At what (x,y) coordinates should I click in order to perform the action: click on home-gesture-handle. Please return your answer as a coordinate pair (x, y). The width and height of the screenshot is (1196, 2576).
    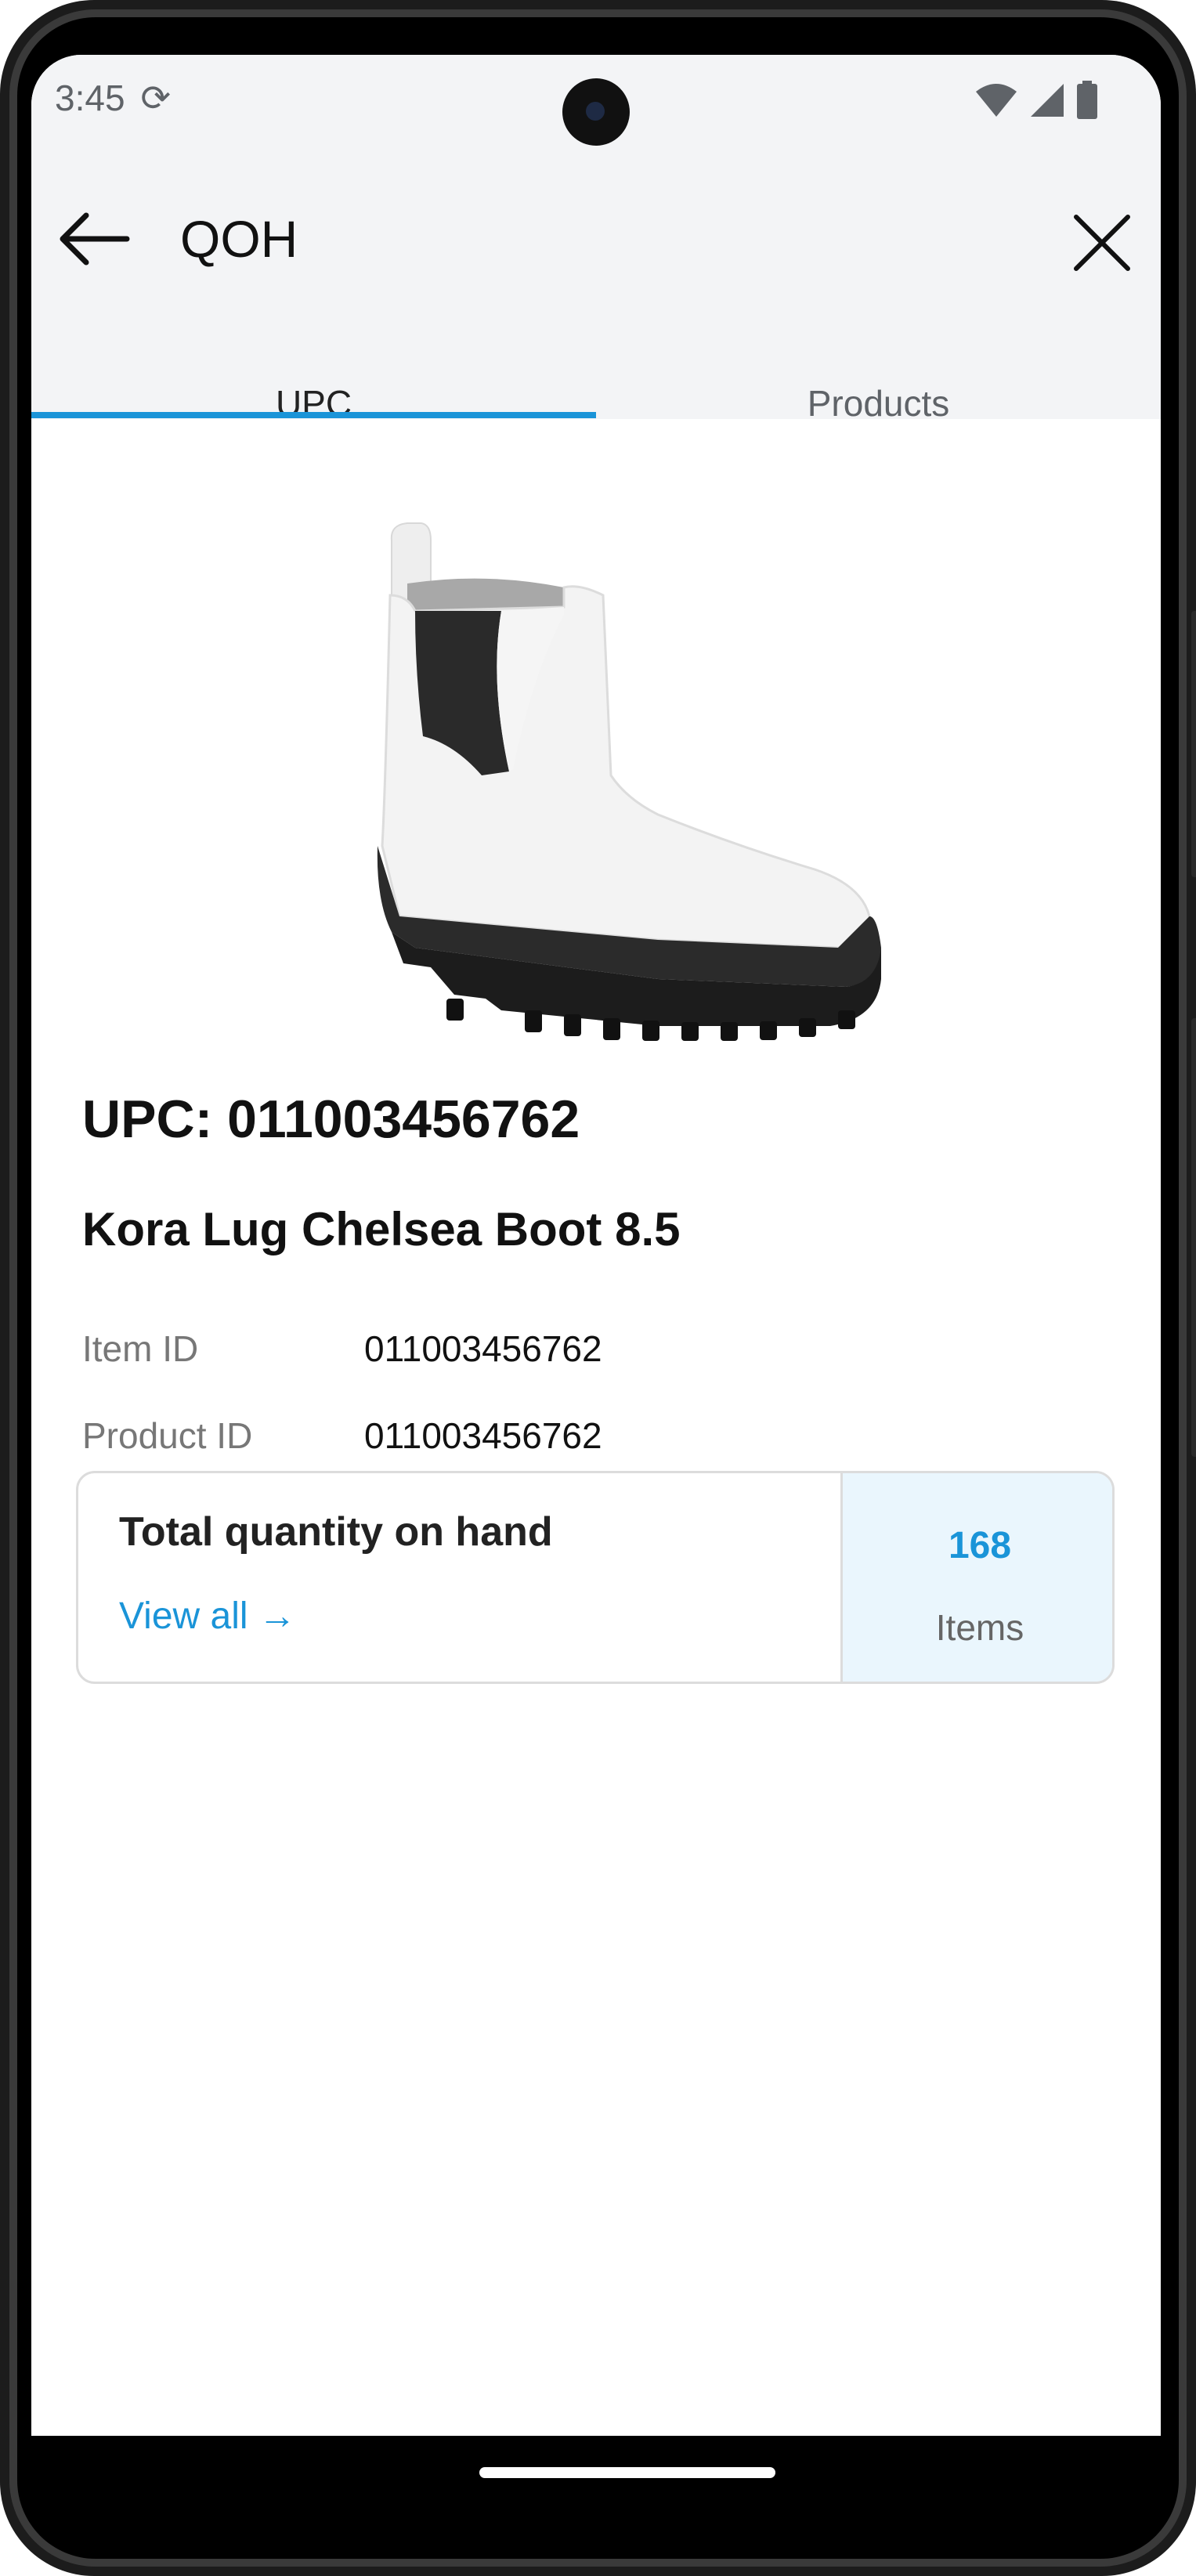
    Looking at the image, I should click on (627, 2472).